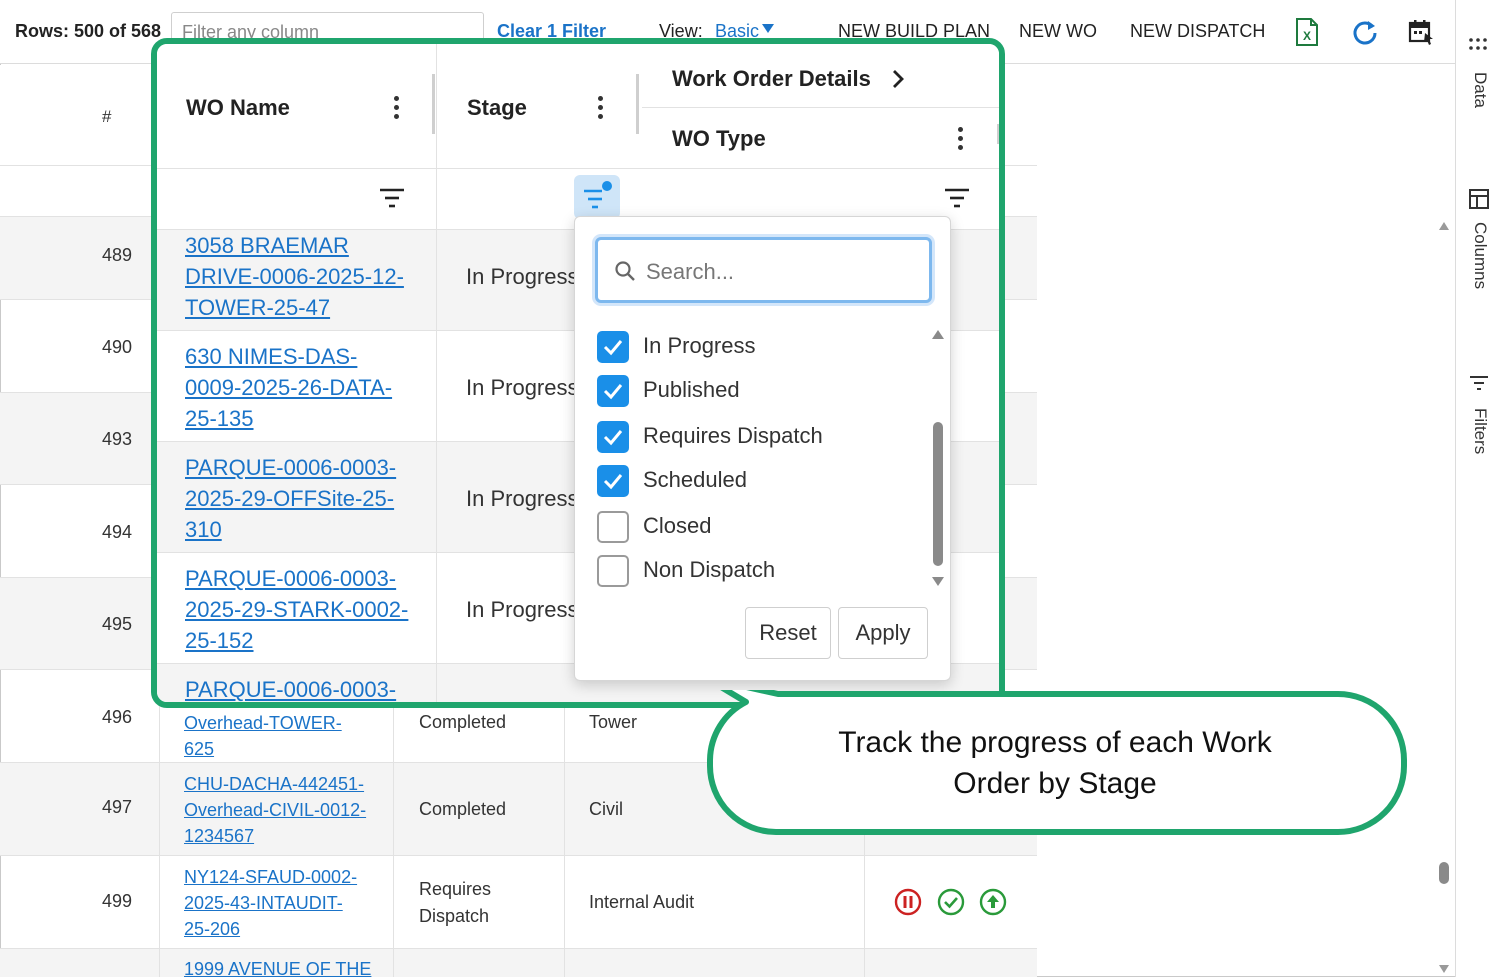 The height and width of the screenshot is (977, 1498). What do you see at coordinates (1444, 597) in the screenshot?
I see `grid-scrollbar` at bounding box center [1444, 597].